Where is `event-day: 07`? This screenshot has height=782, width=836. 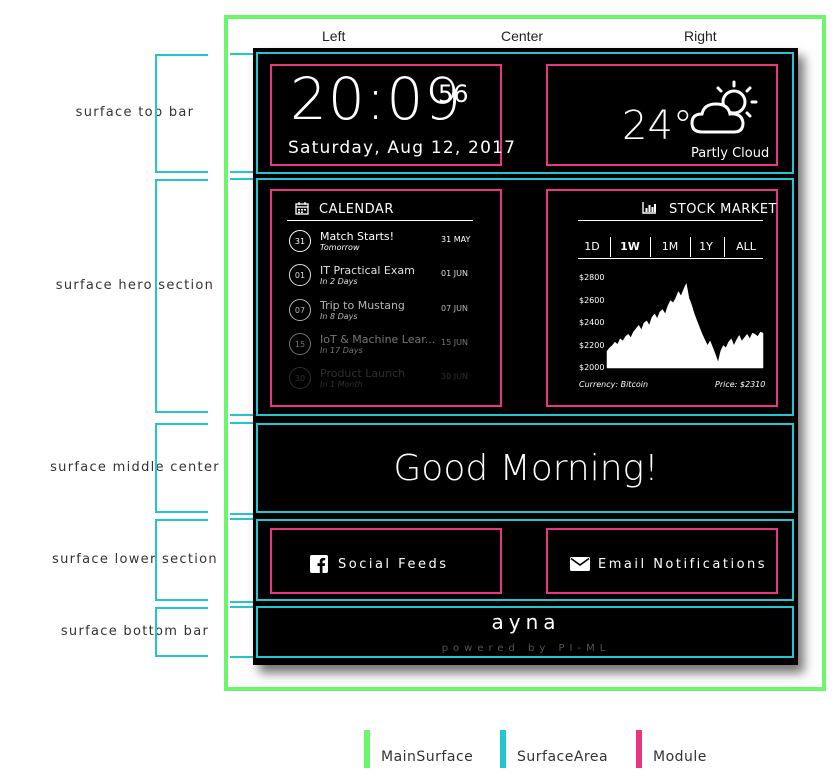 event-day: 07 is located at coordinates (300, 310).